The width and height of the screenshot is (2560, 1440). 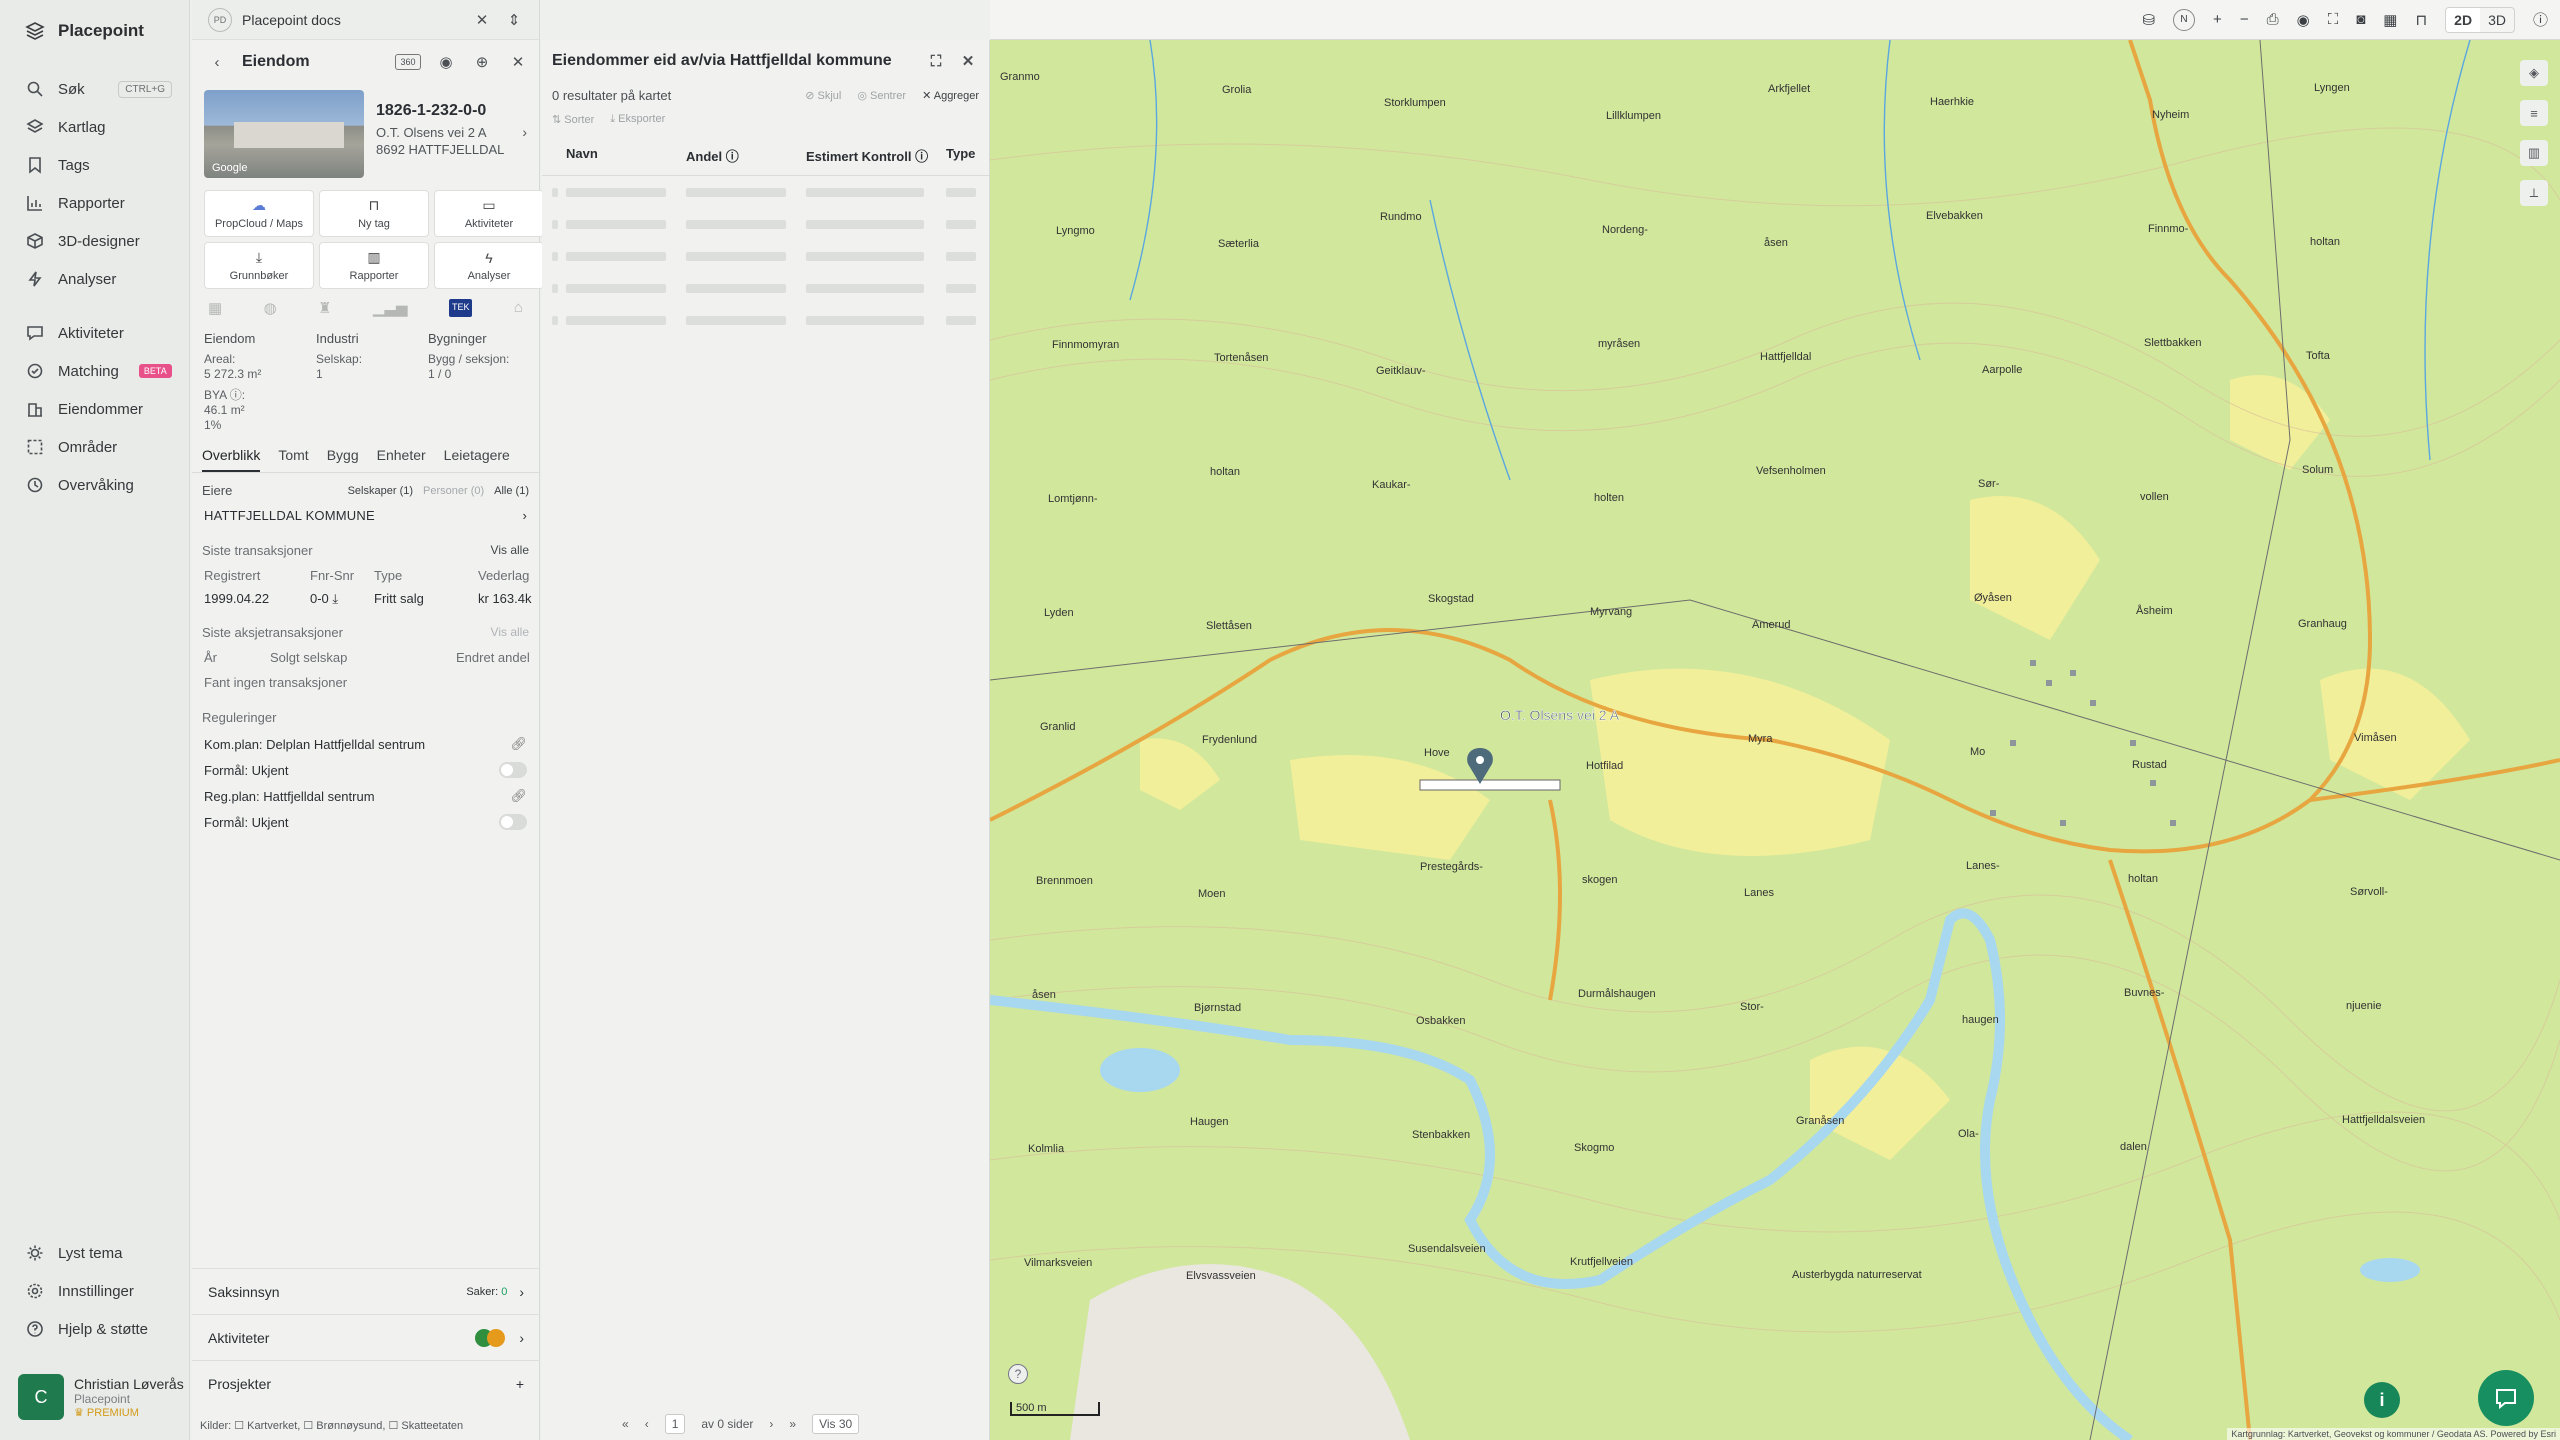 What do you see at coordinates (746, 155) in the screenshot?
I see `col-header-andel: Andel ⓘ` at bounding box center [746, 155].